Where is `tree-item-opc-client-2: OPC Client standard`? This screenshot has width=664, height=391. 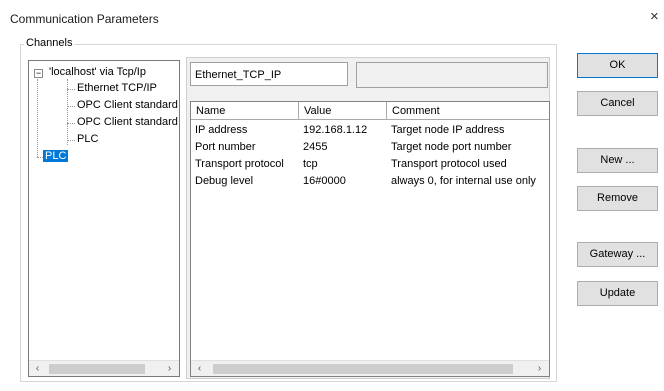
tree-item-opc-client-2: OPC Client standard is located at coordinates (127, 122).